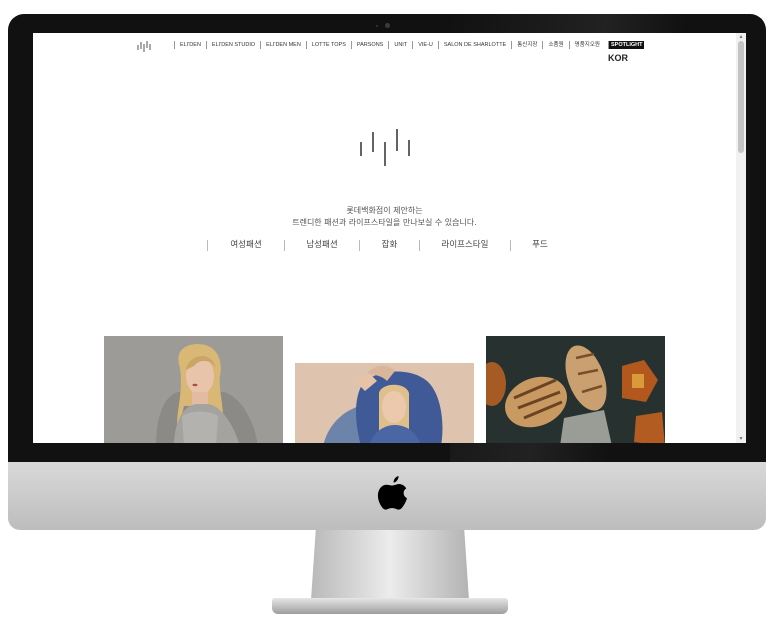  What do you see at coordinates (144, 46) in the screenshot?
I see `header-logo-icon` at bounding box center [144, 46].